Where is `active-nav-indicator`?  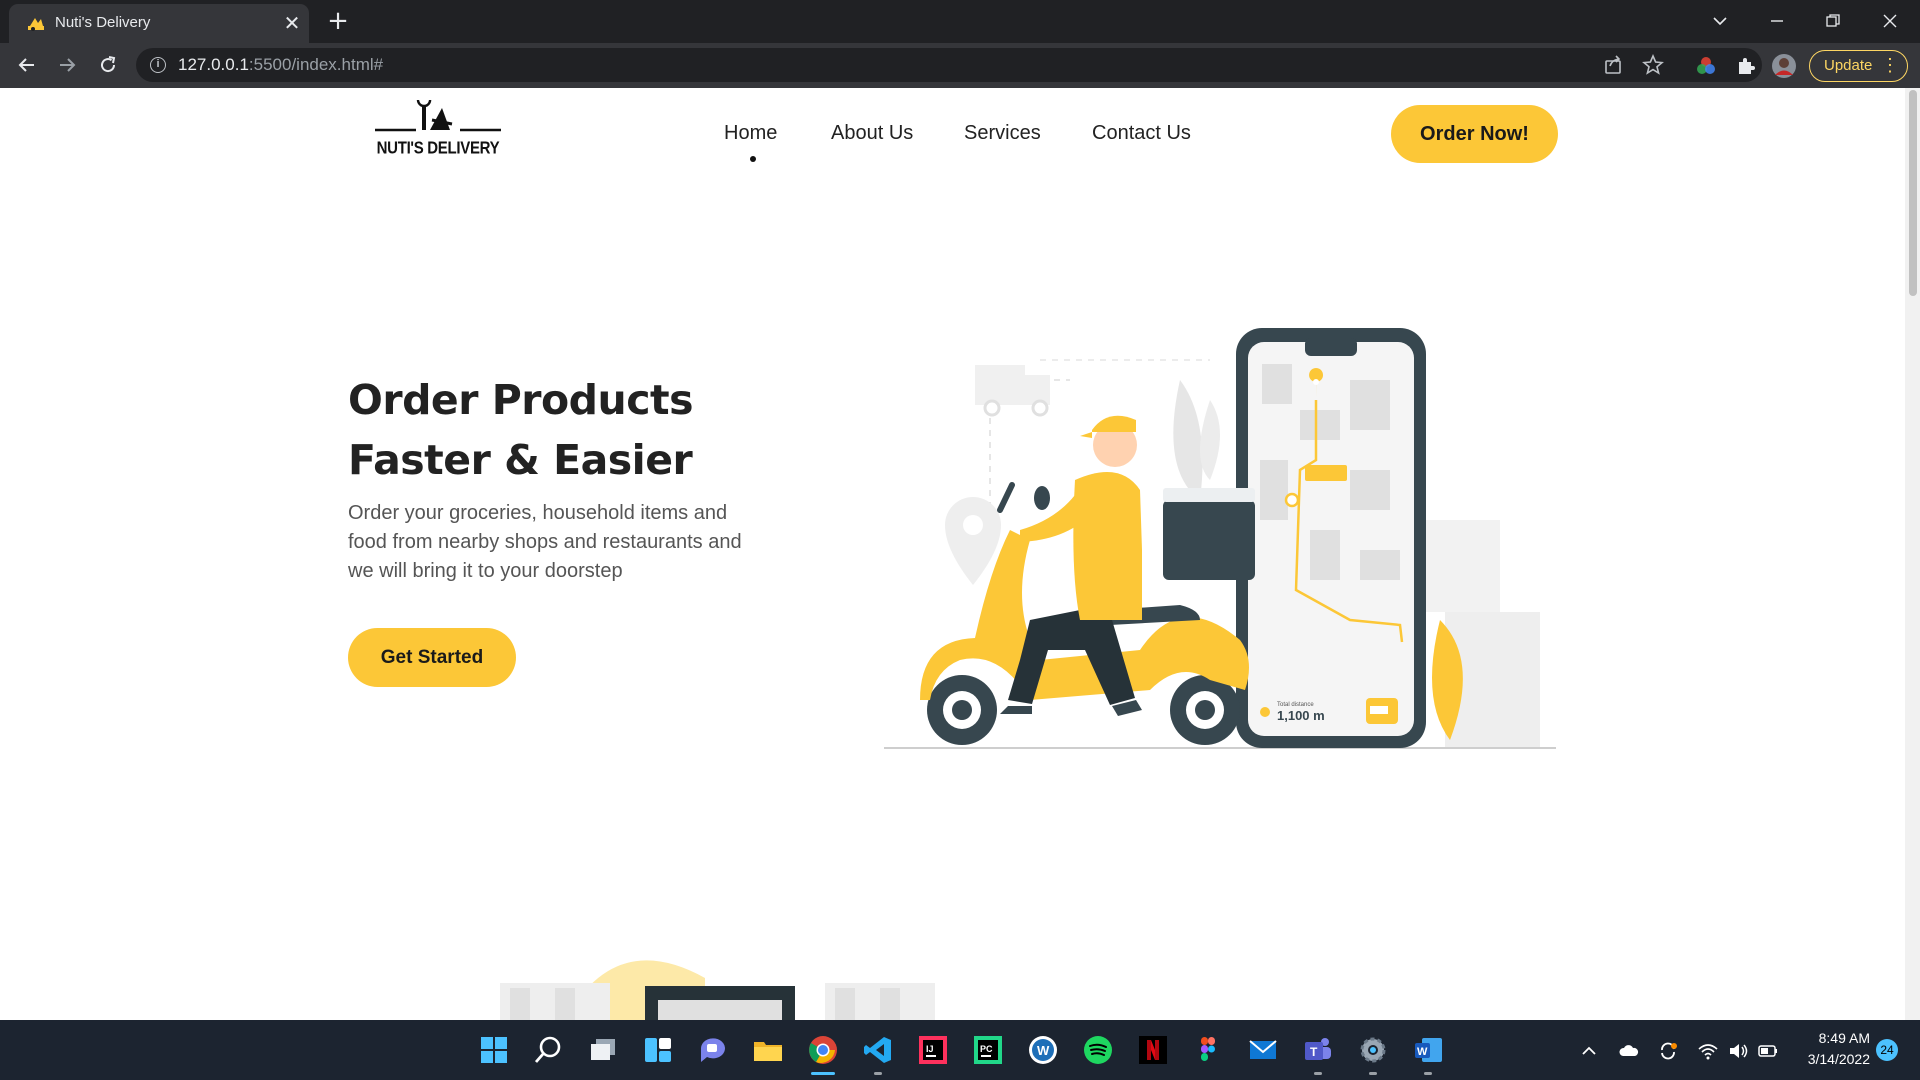
active-nav-indicator is located at coordinates (753, 159).